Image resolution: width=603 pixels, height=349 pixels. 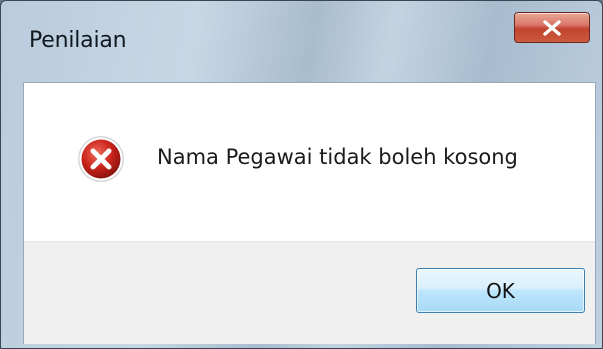 I want to click on close-button, so click(x=552, y=27).